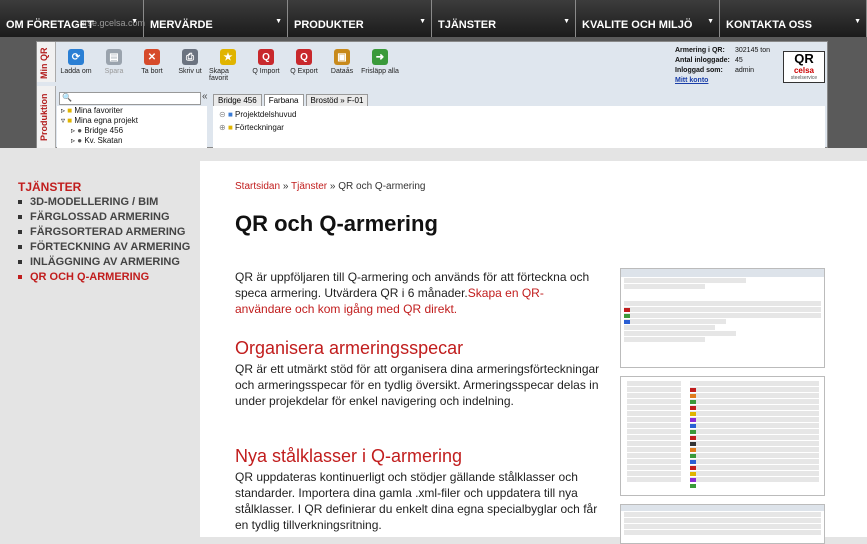 The width and height of the screenshot is (867, 544). What do you see at coordinates (181, 24) in the screenshot?
I see `nav-item-label: MERVÄRDE` at bounding box center [181, 24].